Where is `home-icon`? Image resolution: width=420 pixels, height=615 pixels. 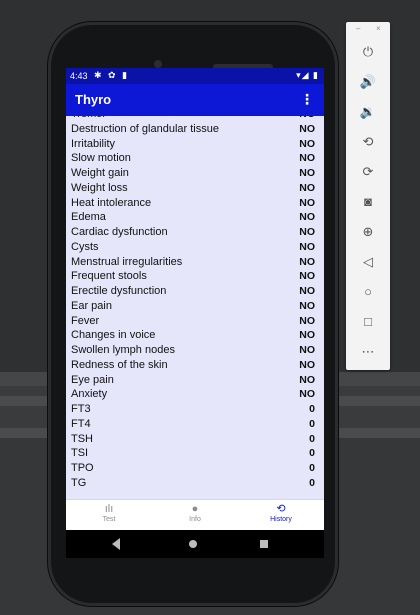
home-icon is located at coordinates (193, 544).